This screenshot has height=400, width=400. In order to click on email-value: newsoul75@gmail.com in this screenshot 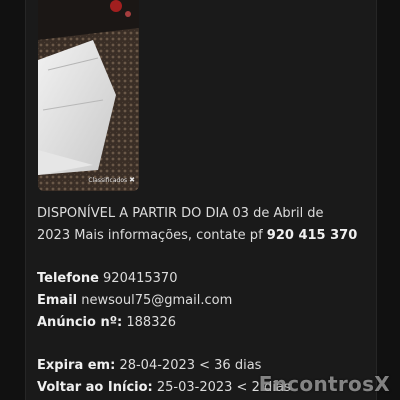, I will do `click(156, 300)`.